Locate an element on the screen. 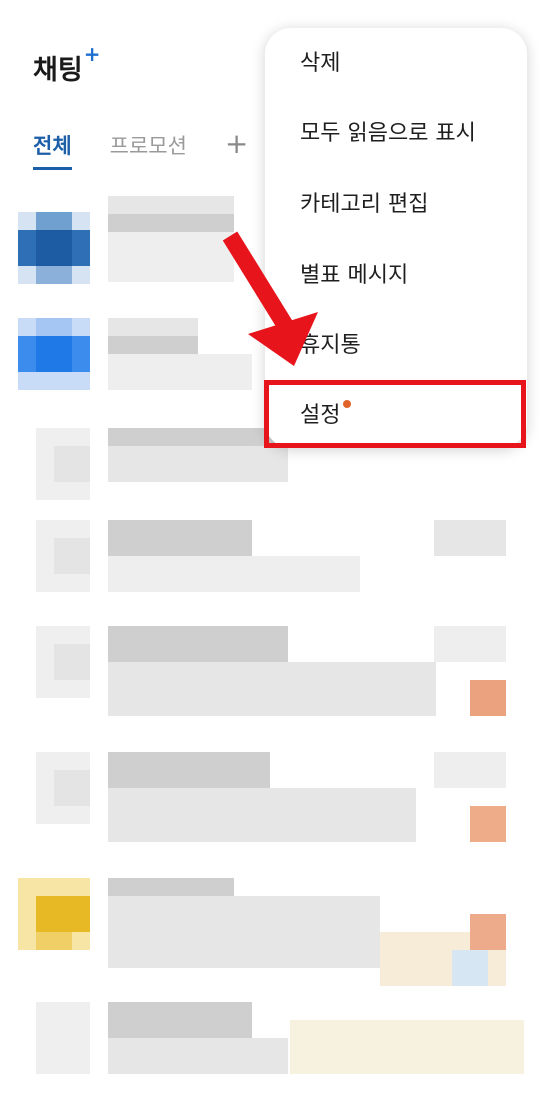 The height and width of the screenshot is (1112, 540). tab-promotion: 프로모션 is located at coordinates (148, 145).